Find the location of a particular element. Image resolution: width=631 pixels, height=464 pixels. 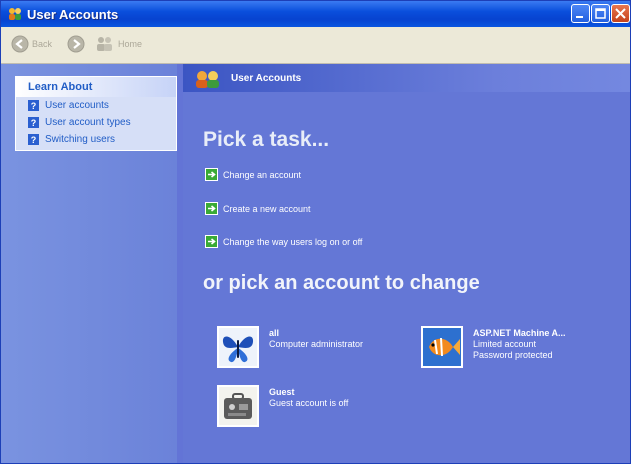

home-users-icon is located at coordinates (104, 44).